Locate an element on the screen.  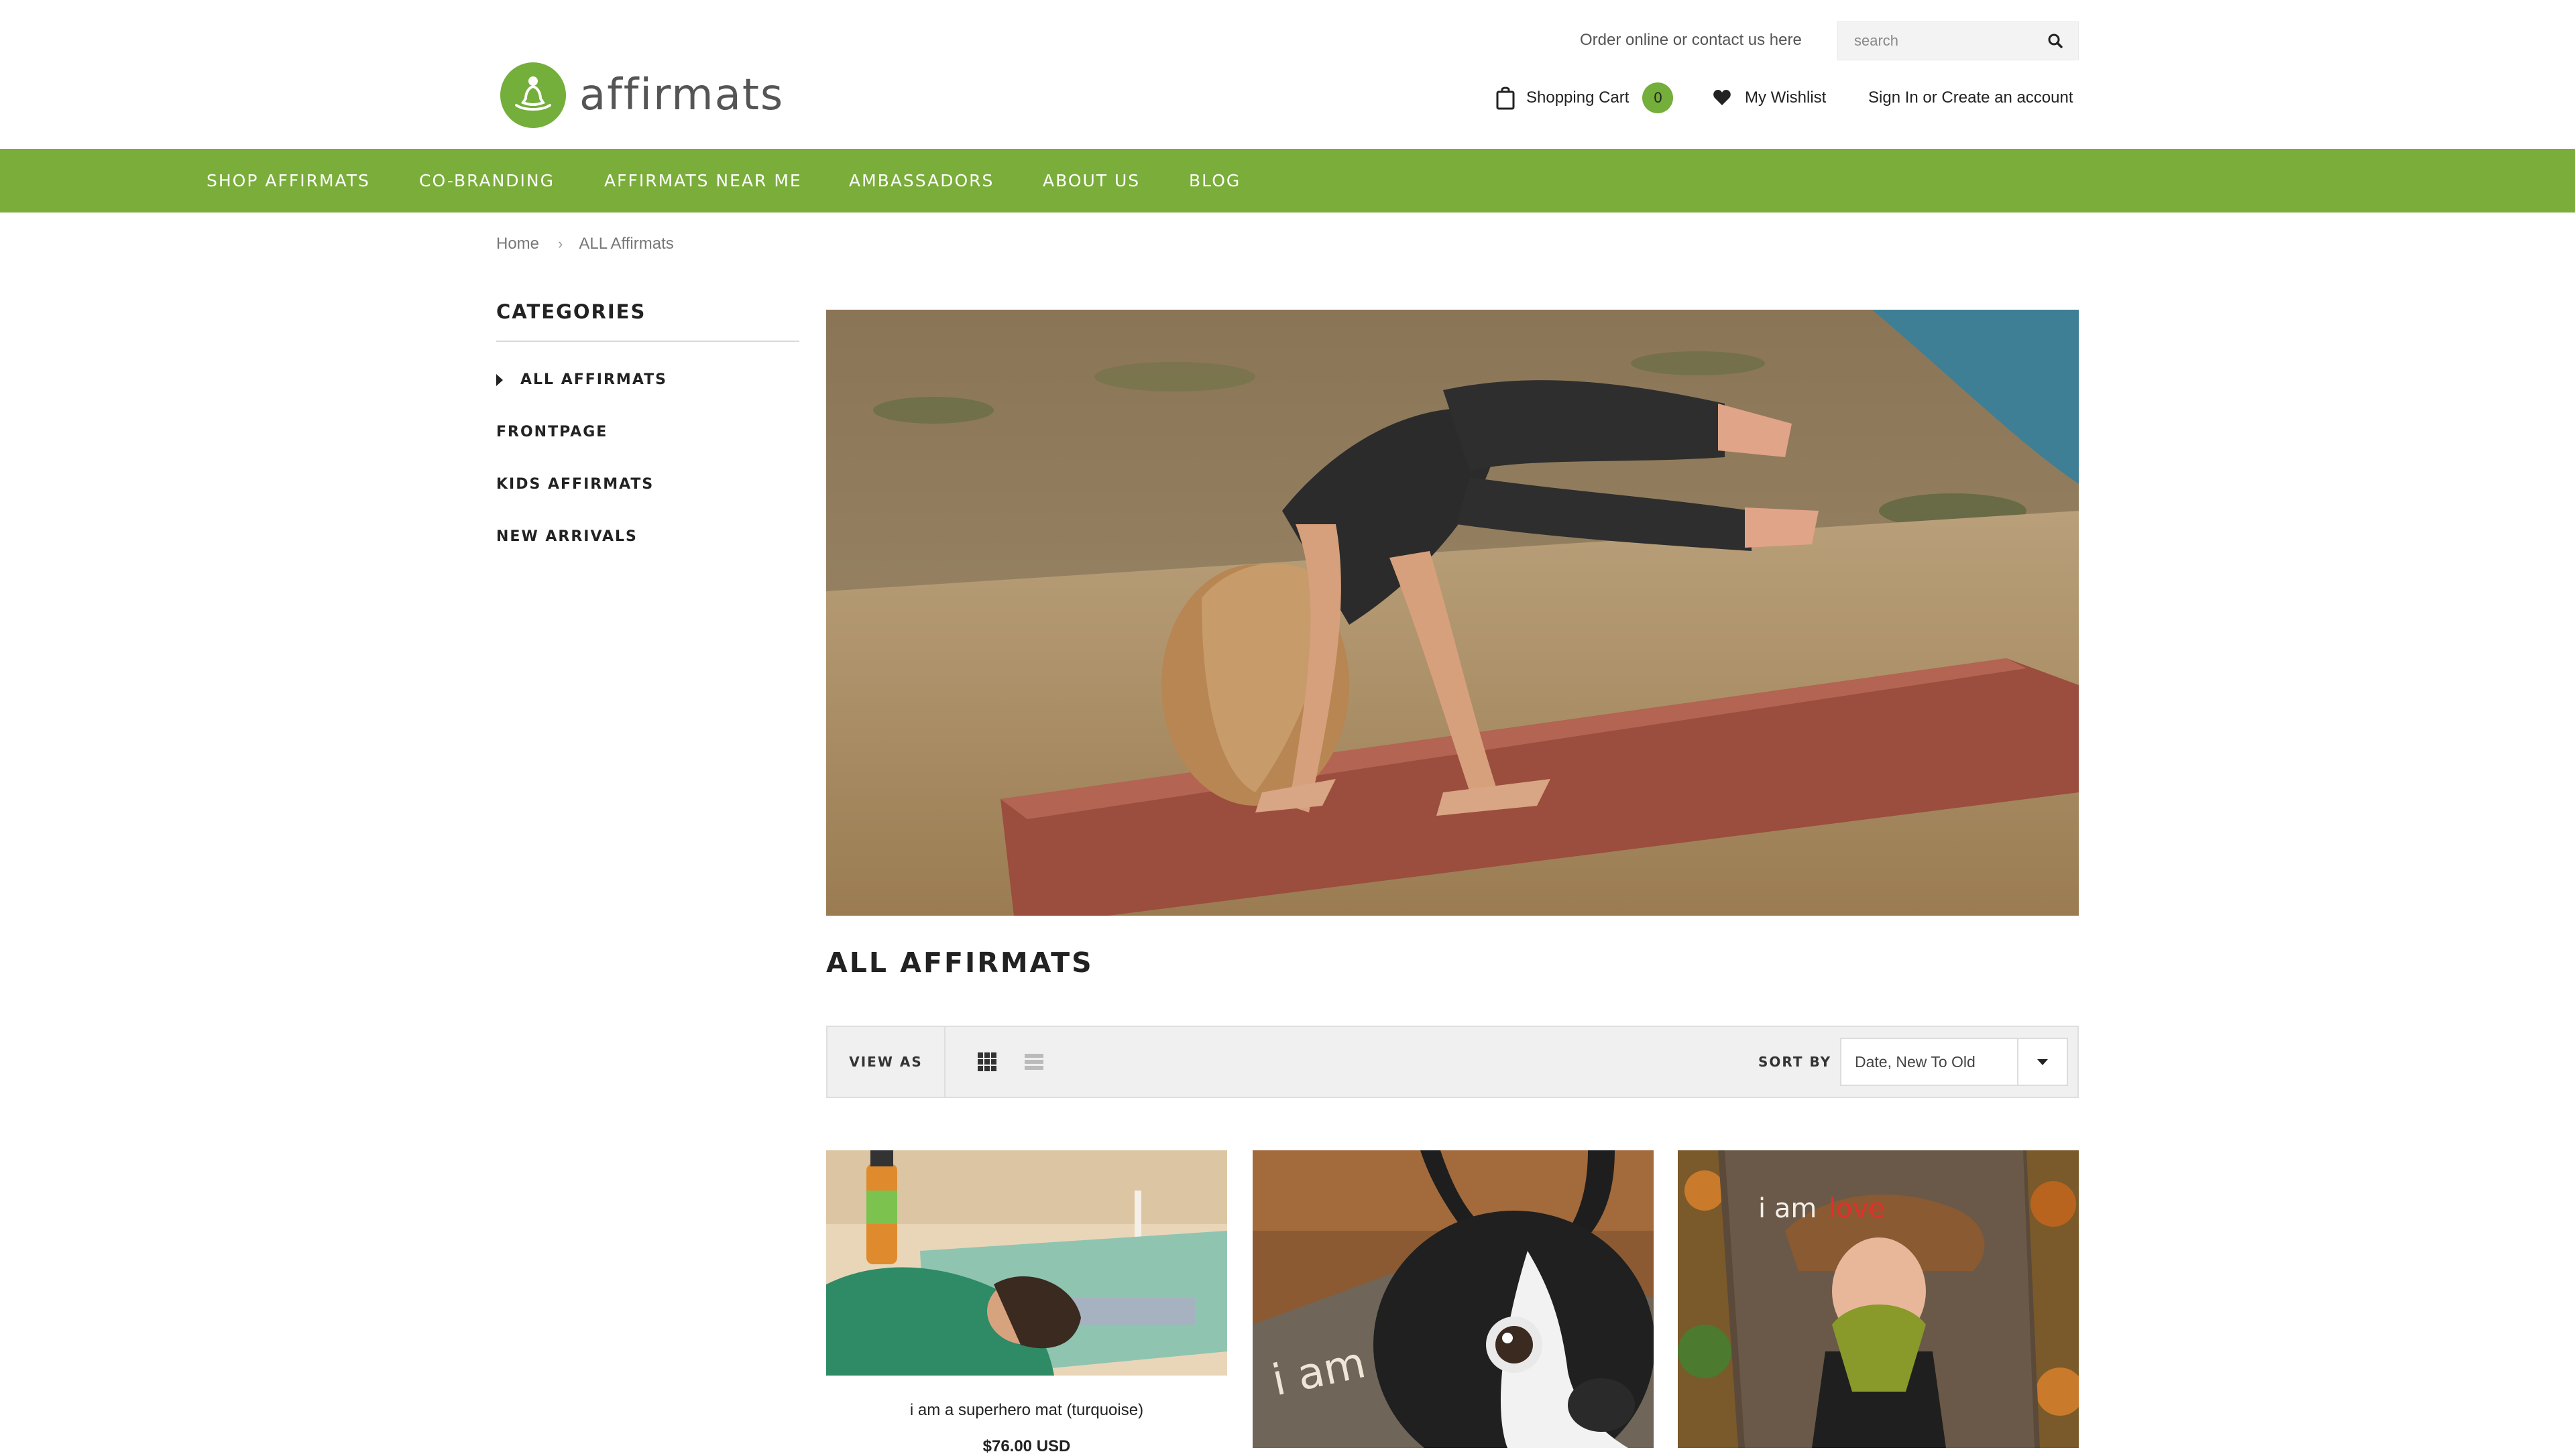
search-button is located at coordinates (2055, 41).